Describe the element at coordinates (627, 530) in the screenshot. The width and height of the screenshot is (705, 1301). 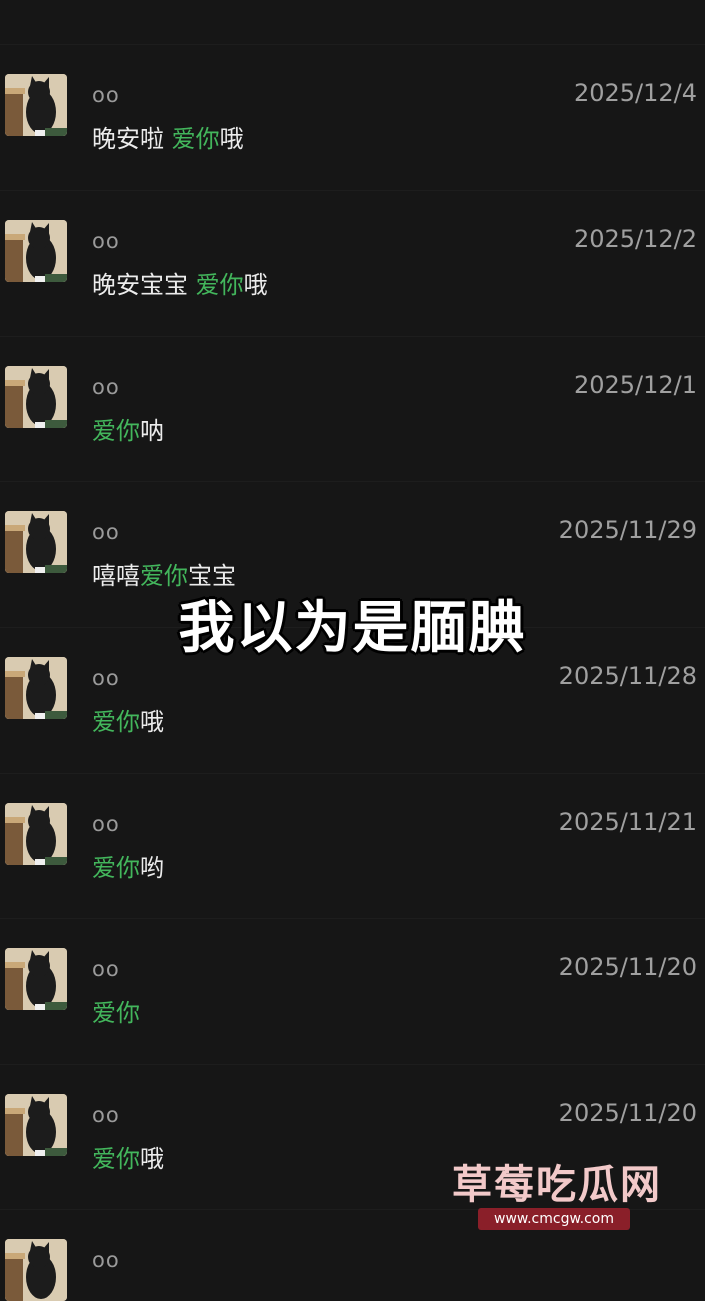
I see `message-date: 2025/11/29` at that location.